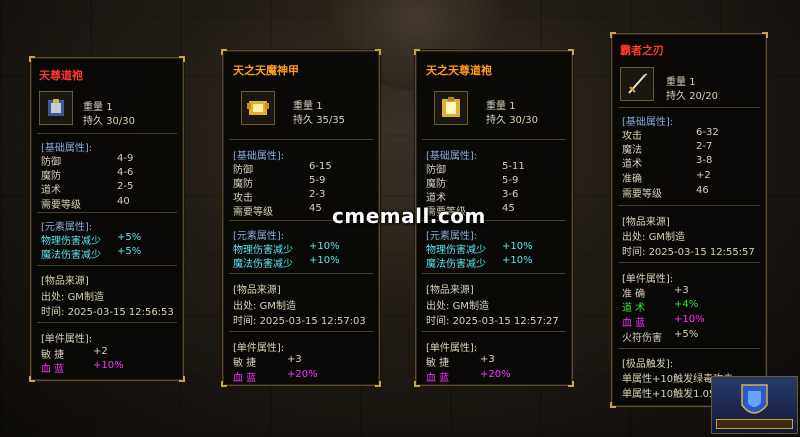 The height and width of the screenshot is (437, 800). Describe the element at coordinates (51, 162) in the screenshot. I see `stat-row: 防御` at that location.